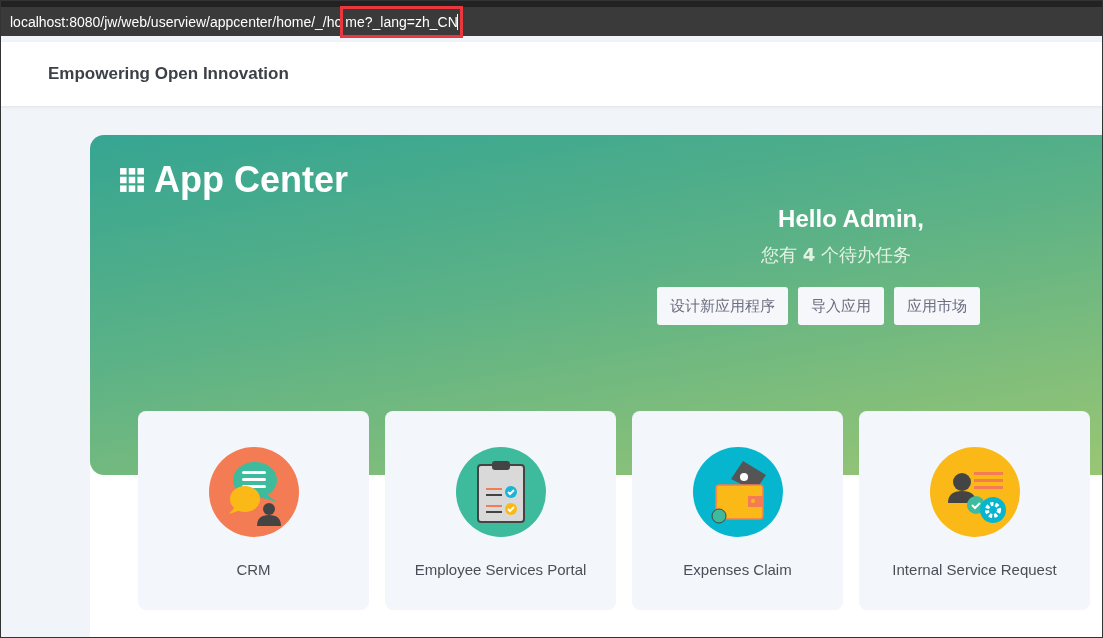 This screenshot has height=638, width=1103. What do you see at coordinates (974, 492) in the screenshot?
I see `person-gear-icon` at bounding box center [974, 492].